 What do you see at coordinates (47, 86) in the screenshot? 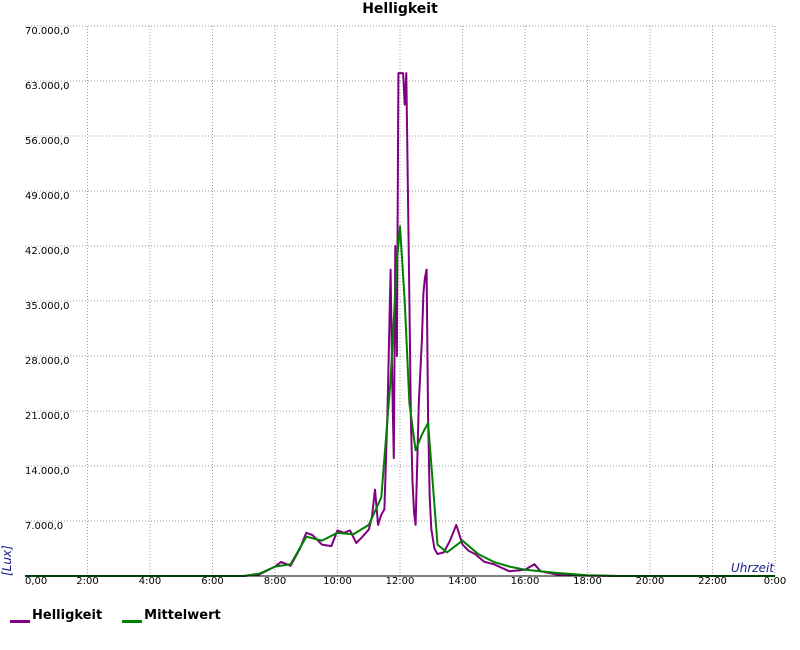
I see `y-tick-label: 63.000,0` at bounding box center [47, 86].